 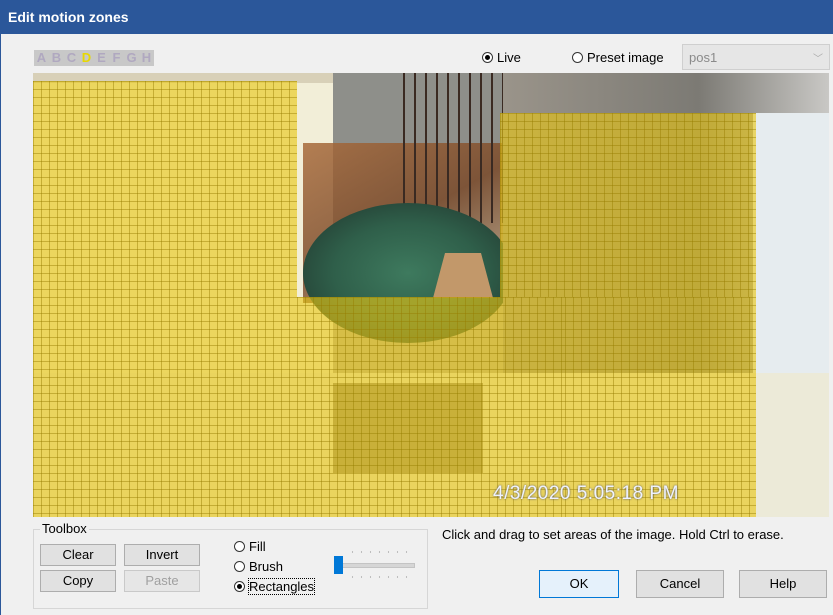 I want to click on title-bar: Edit motion zones, so click(x=416, y=17).